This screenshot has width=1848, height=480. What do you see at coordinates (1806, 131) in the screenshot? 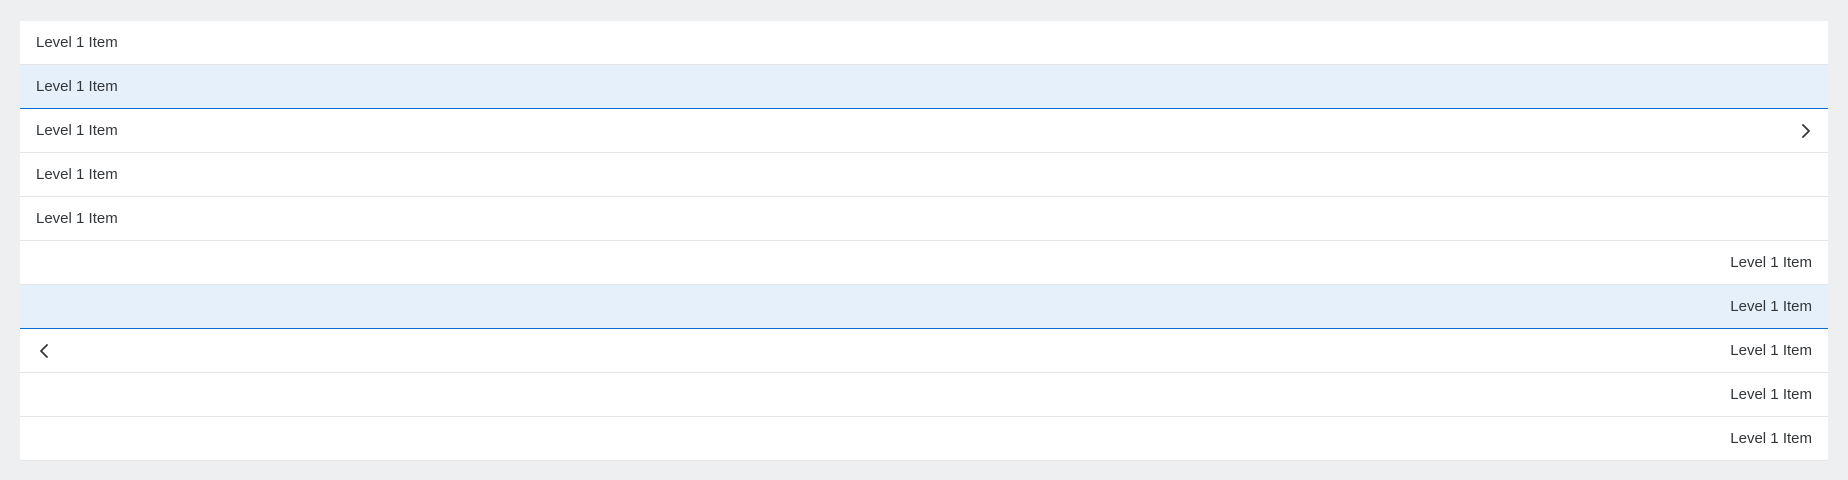
I see `chevron-right-icon` at bounding box center [1806, 131].